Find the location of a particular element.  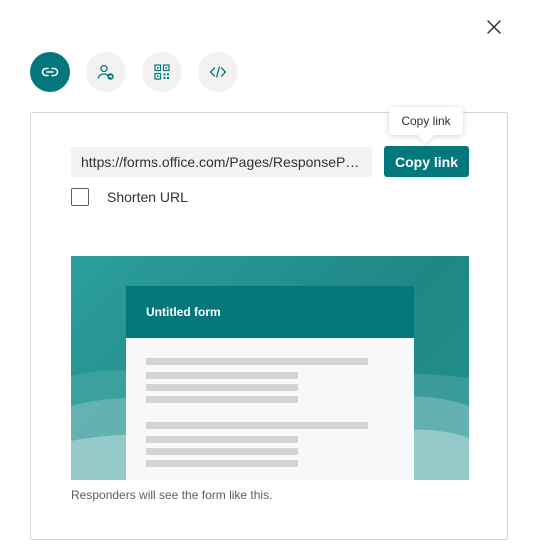

shorten-url-checkbox is located at coordinates (80, 197).